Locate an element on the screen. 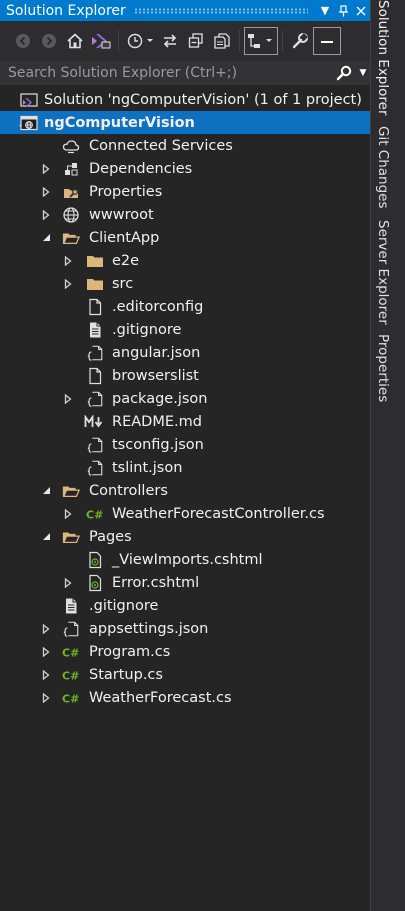 The image size is (405, 911). tree-item: Connected Services is located at coordinates (185, 145).